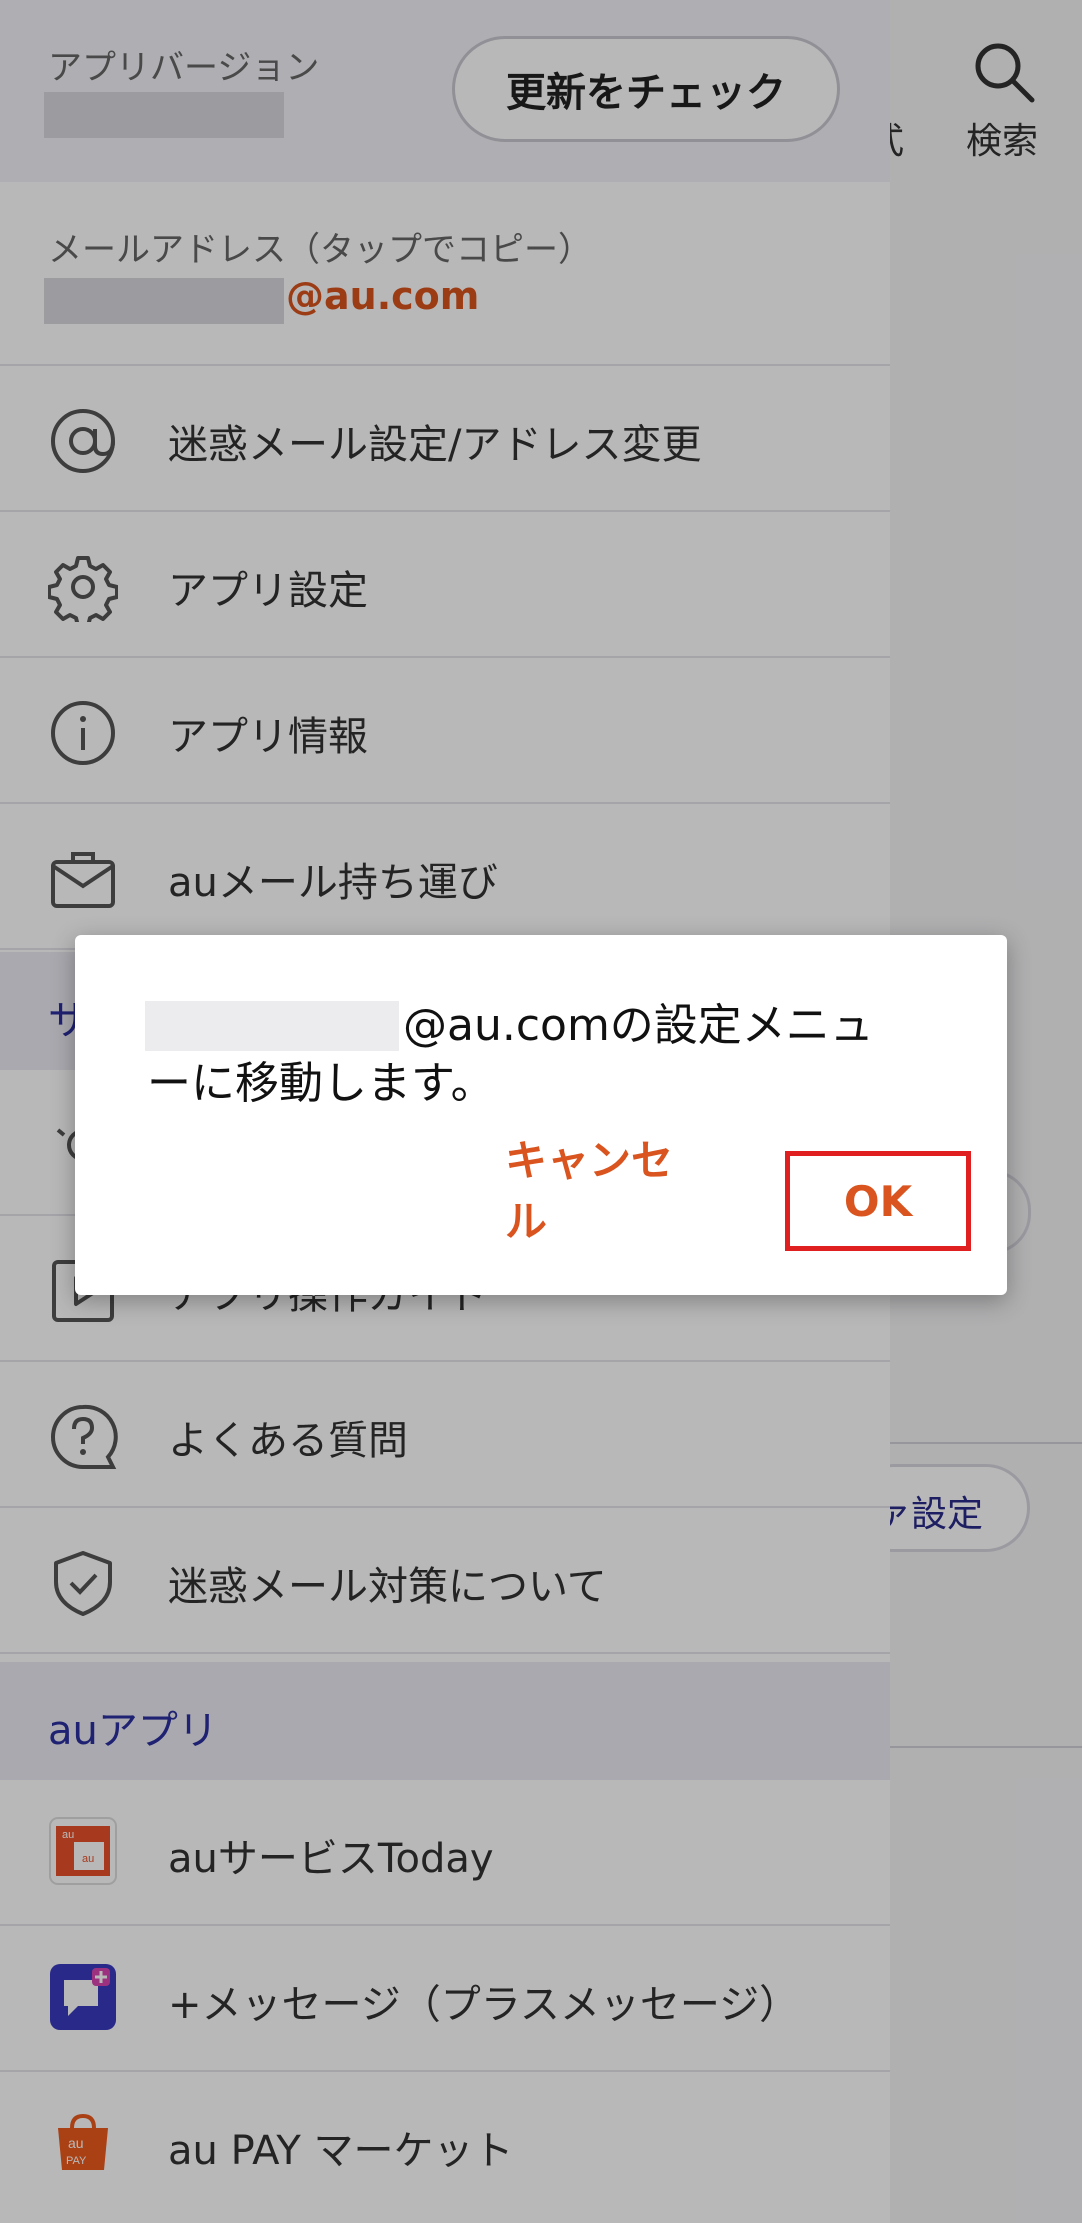 Image resolution: width=1082 pixels, height=2223 pixels. I want to click on cancel-button: キャンセル, so click(600, 1191).